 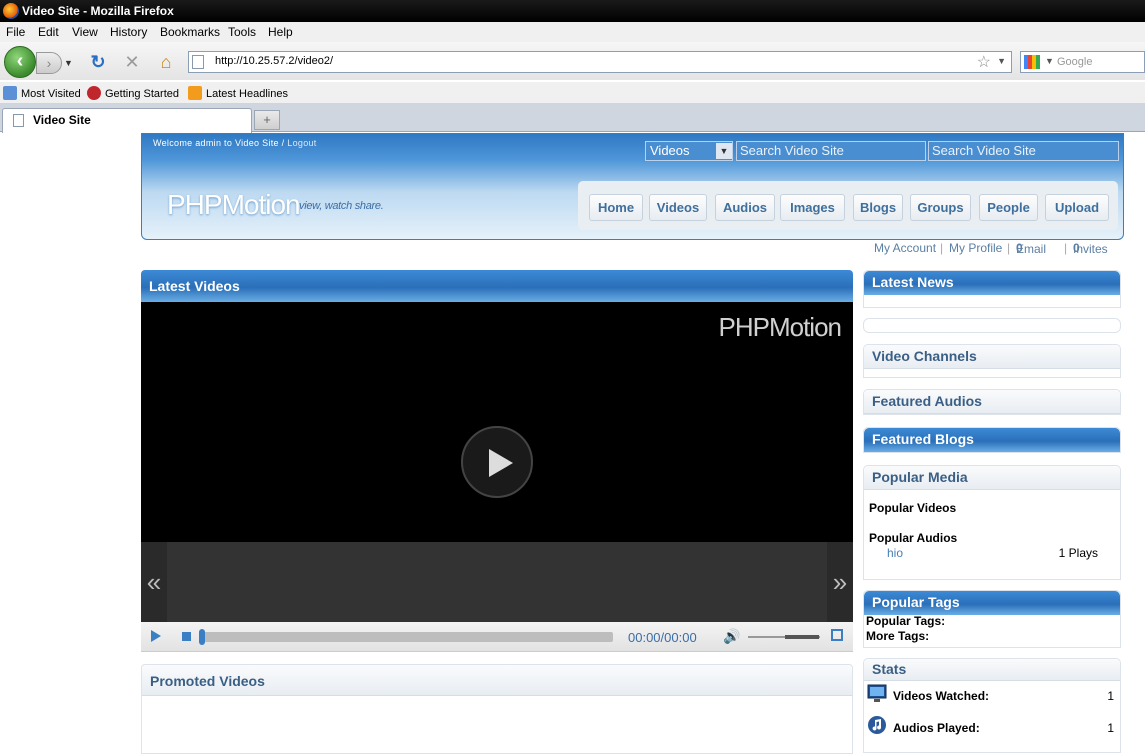 I want to click on search-type-select: Videos ▼, so click(x=689, y=151).